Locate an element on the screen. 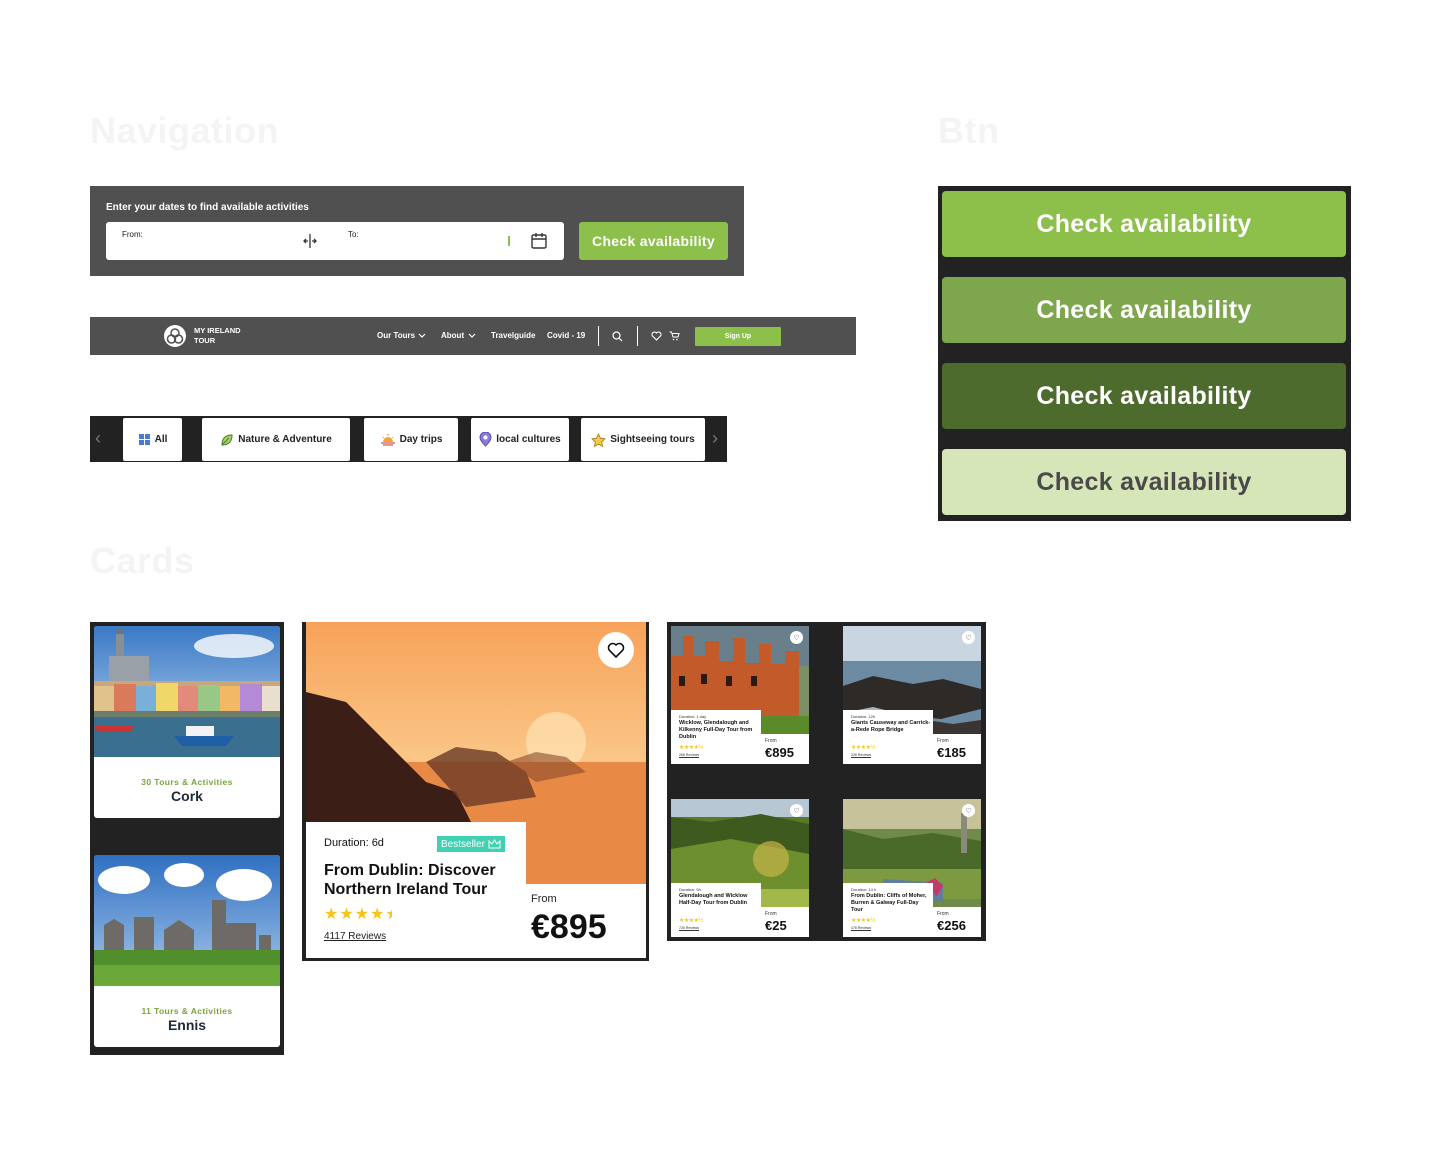  leaf-icon is located at coordinates (227, 439).